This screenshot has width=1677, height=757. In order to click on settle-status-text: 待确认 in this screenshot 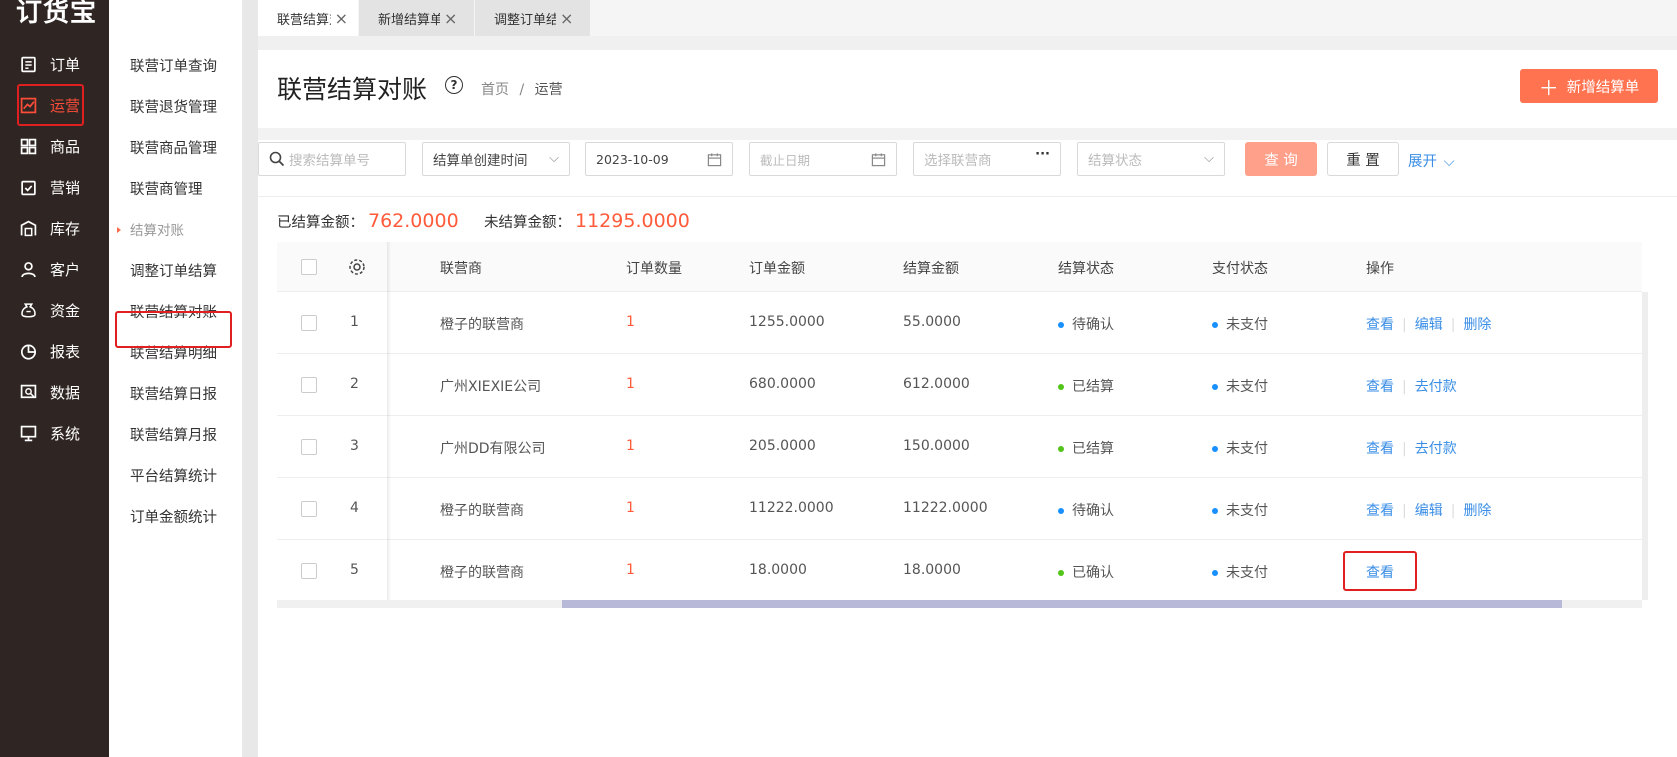, I will do `click(1093, 325)`.